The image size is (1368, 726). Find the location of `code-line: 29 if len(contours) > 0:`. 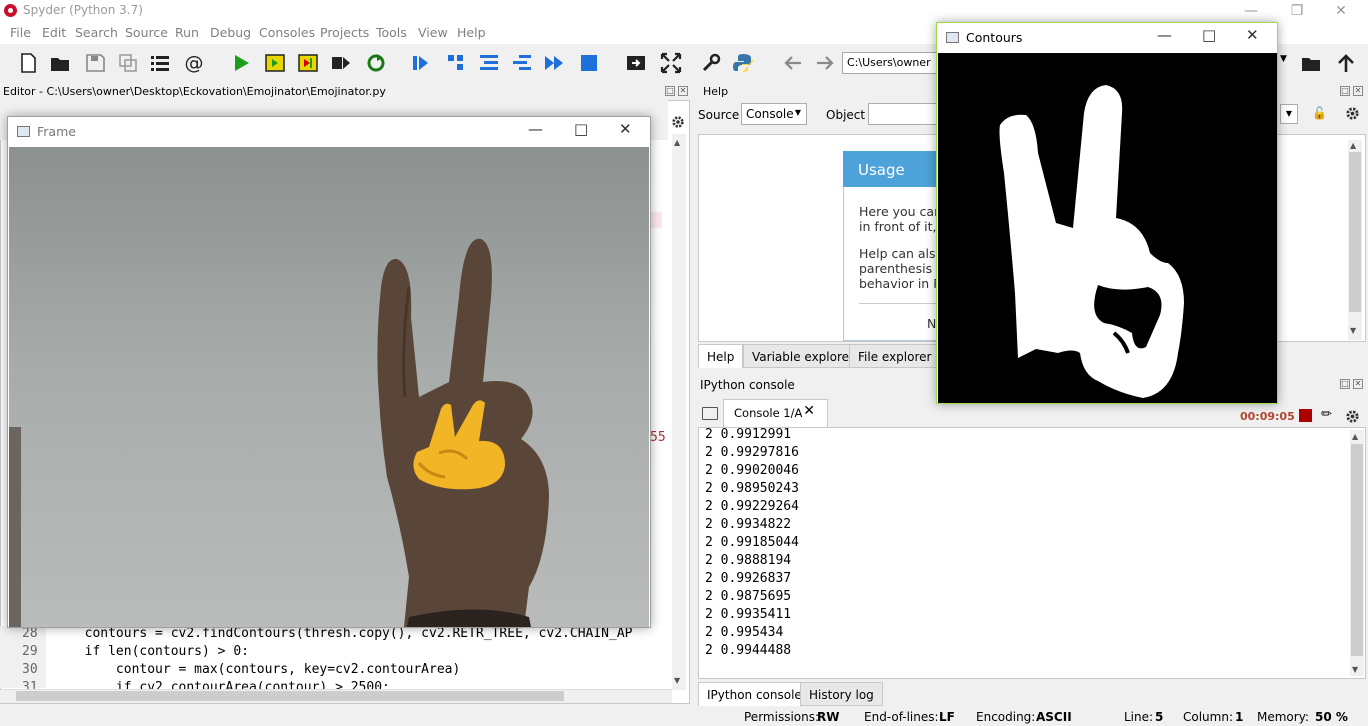

code-line: 29 if len(contours) > 0: is located at coordinates (331, 653).